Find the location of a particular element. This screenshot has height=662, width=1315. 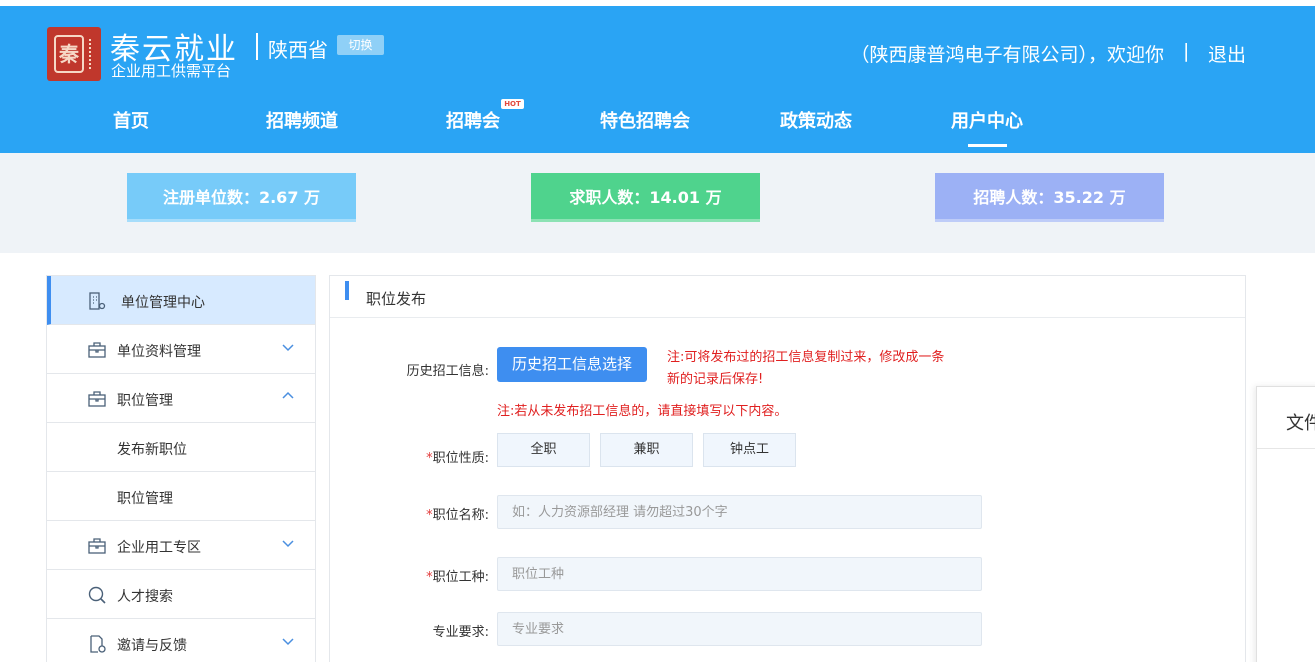

position-type-label-text: 职位工种: is located at coordinates (460, 577).